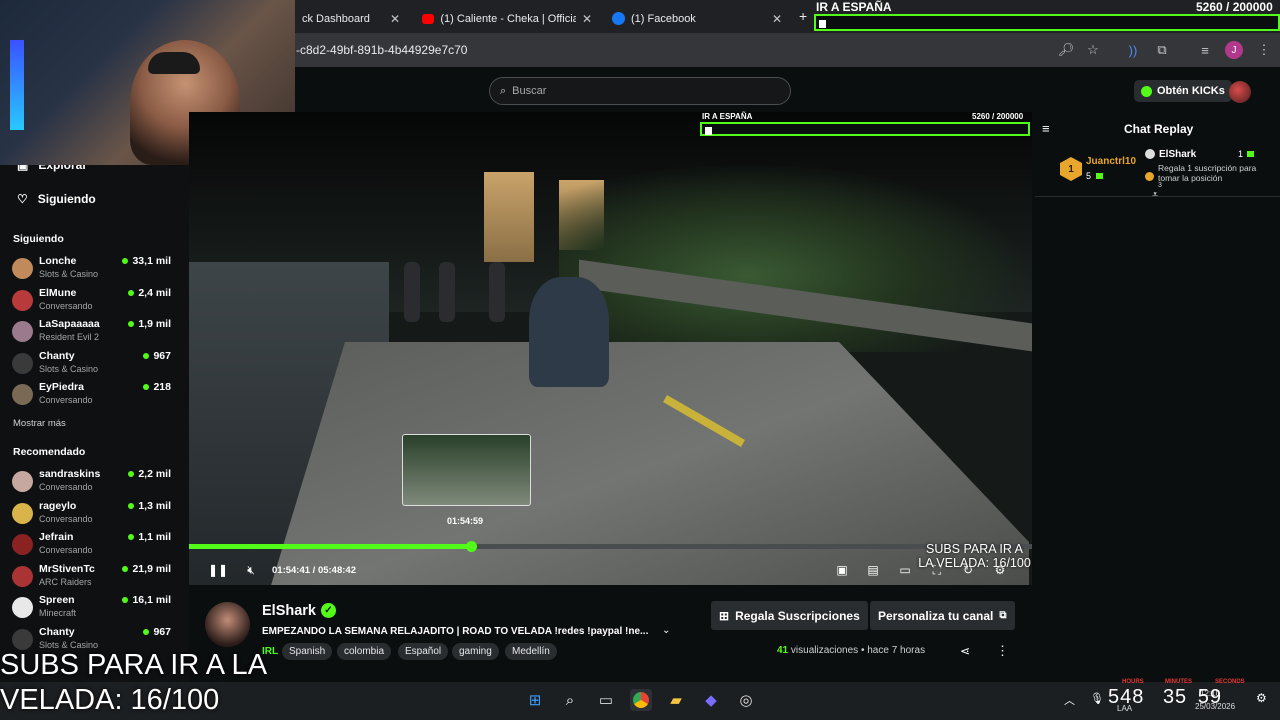 The width and height of the screenshot is (1280, 720). Describe the element at coordinates (640, 91) in the screenshot. I see `search-input: ⌕ Buscar` at that location.